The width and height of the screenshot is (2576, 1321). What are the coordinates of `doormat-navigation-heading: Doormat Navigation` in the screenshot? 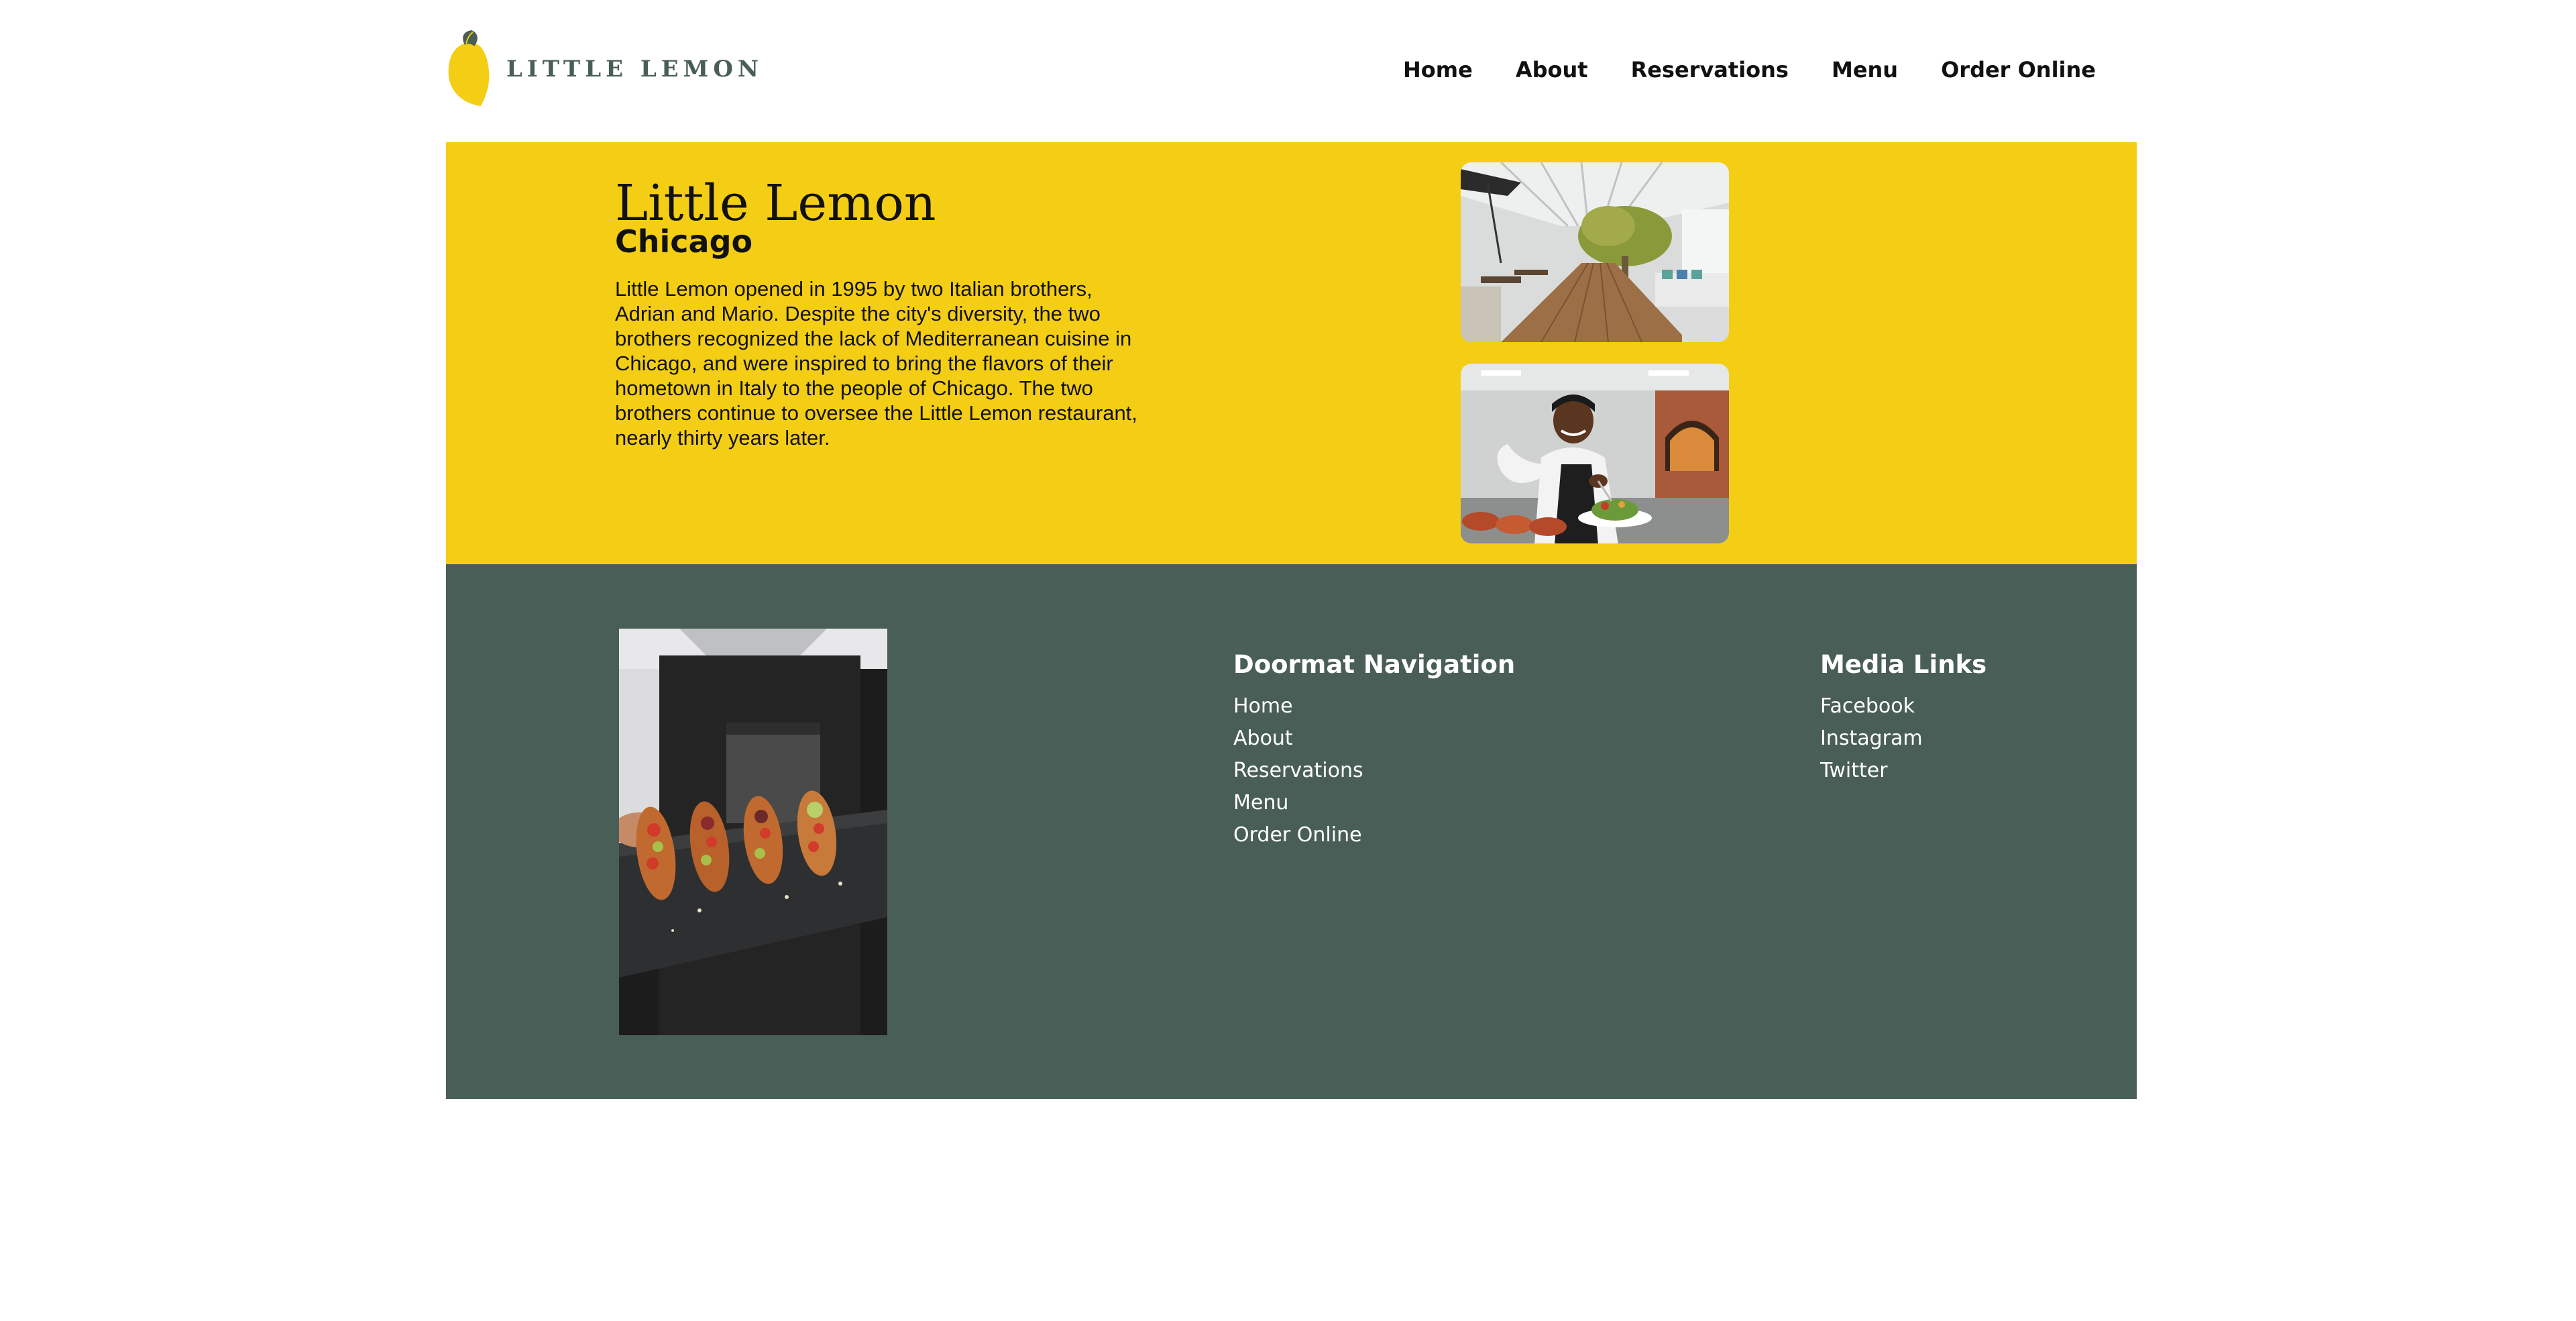 It's located at (1374, 664).